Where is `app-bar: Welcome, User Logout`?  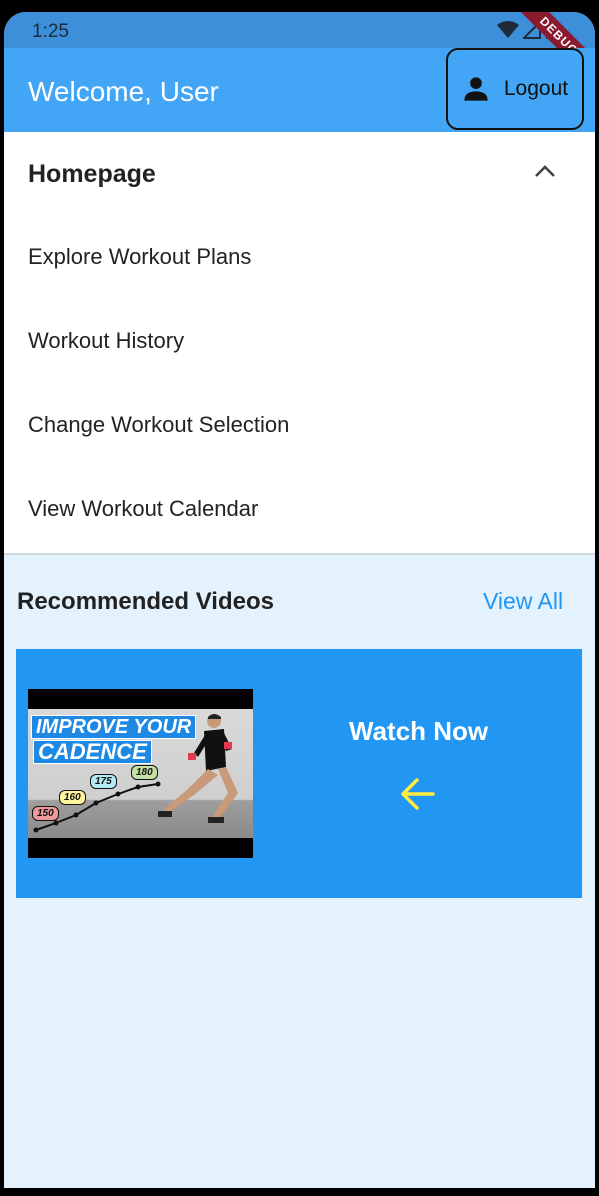 app-bar: Welcome, User Logout is located at coordinates (299, 90).